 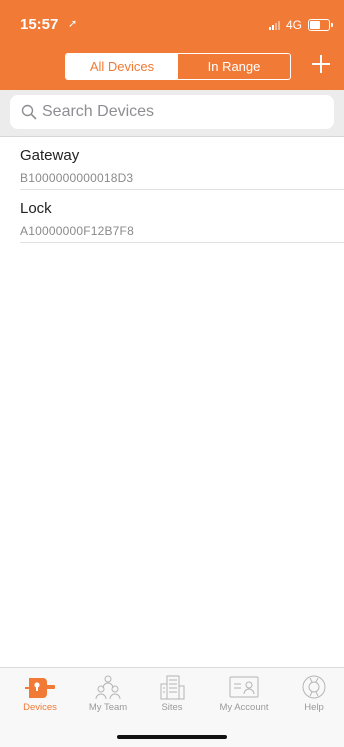 I want to click on device-name: Lock, so click(x=36, y=208).